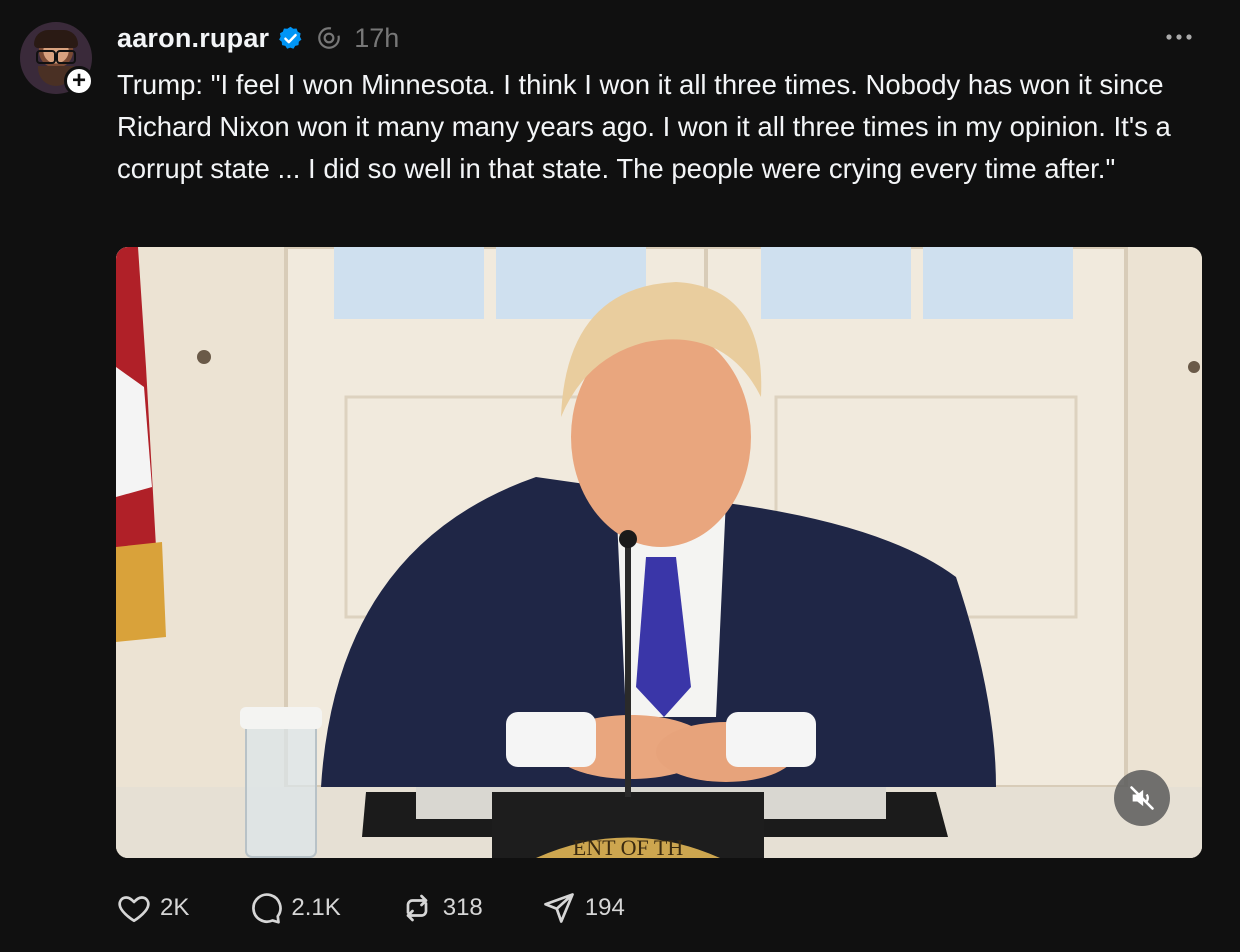 This screenshot has width=1240, height=952. Describe the element at coordinates (134, 909) in the screenshot. I see `heart-icon` at that location.